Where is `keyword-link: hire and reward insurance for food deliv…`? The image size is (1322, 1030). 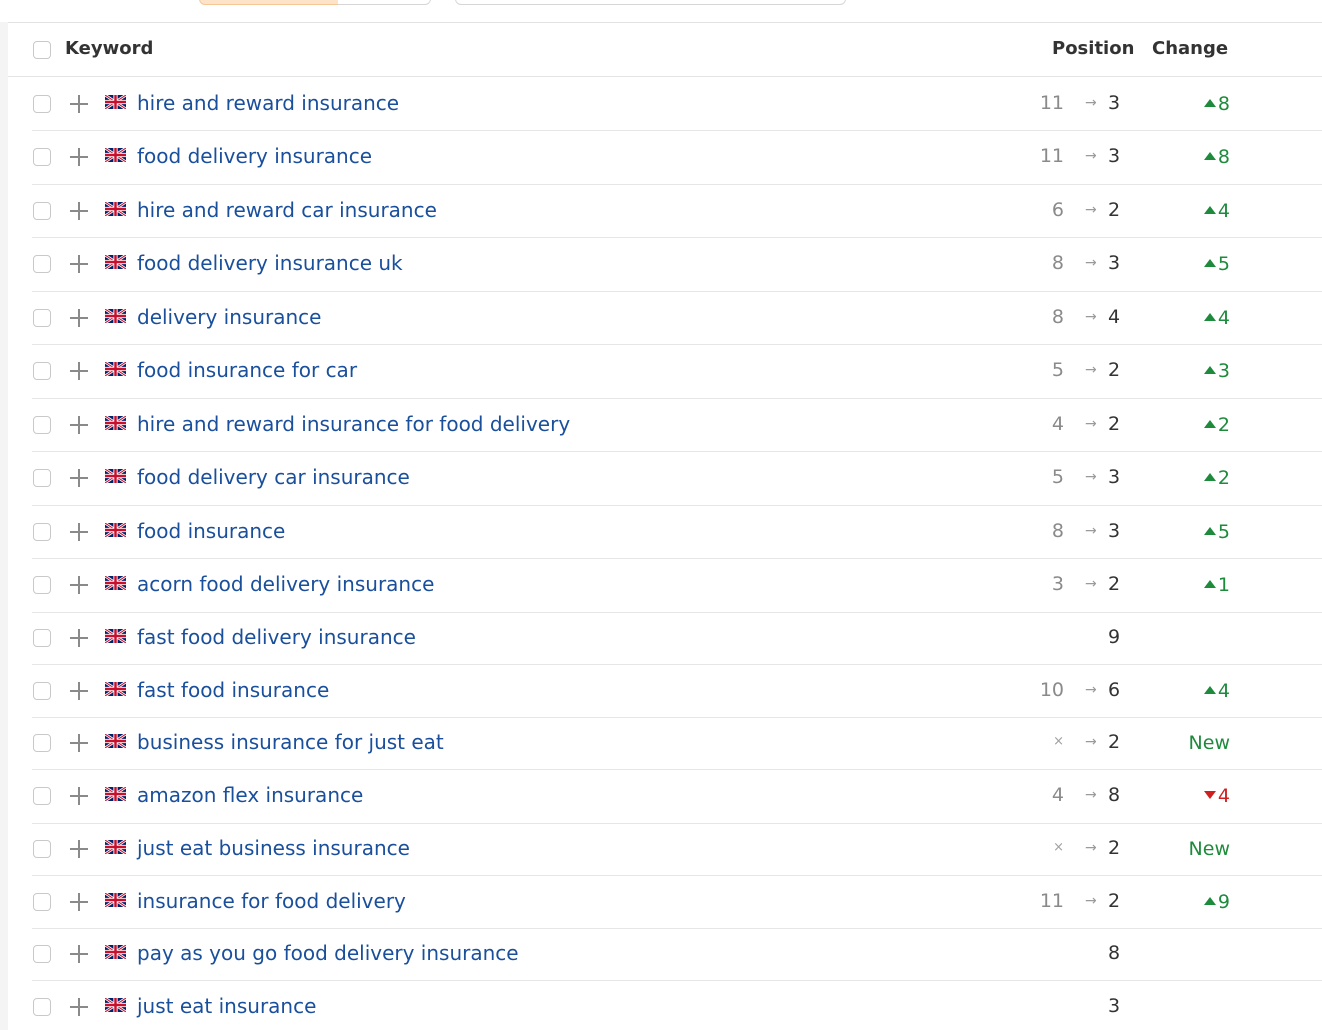
keyword-link: hire and reward insurance for food deliv… is located at coordinates (353, 424).